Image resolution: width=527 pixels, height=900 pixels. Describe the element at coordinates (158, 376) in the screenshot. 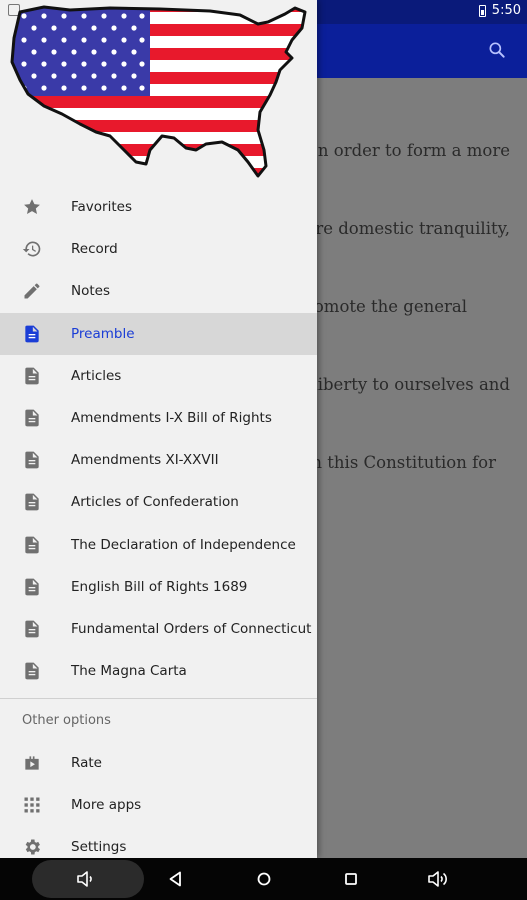

I see `menu-item-articles: Articles` at that location.